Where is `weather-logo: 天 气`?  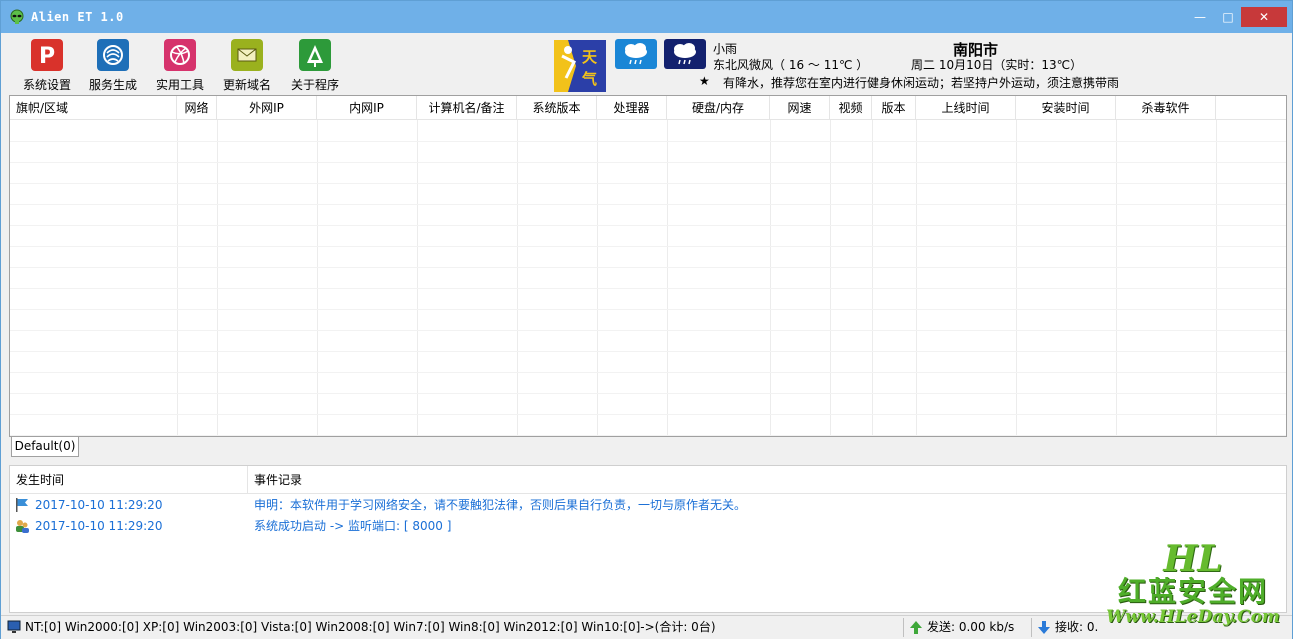
weather-logo: 天 气 is located at coordinates (580, 66).